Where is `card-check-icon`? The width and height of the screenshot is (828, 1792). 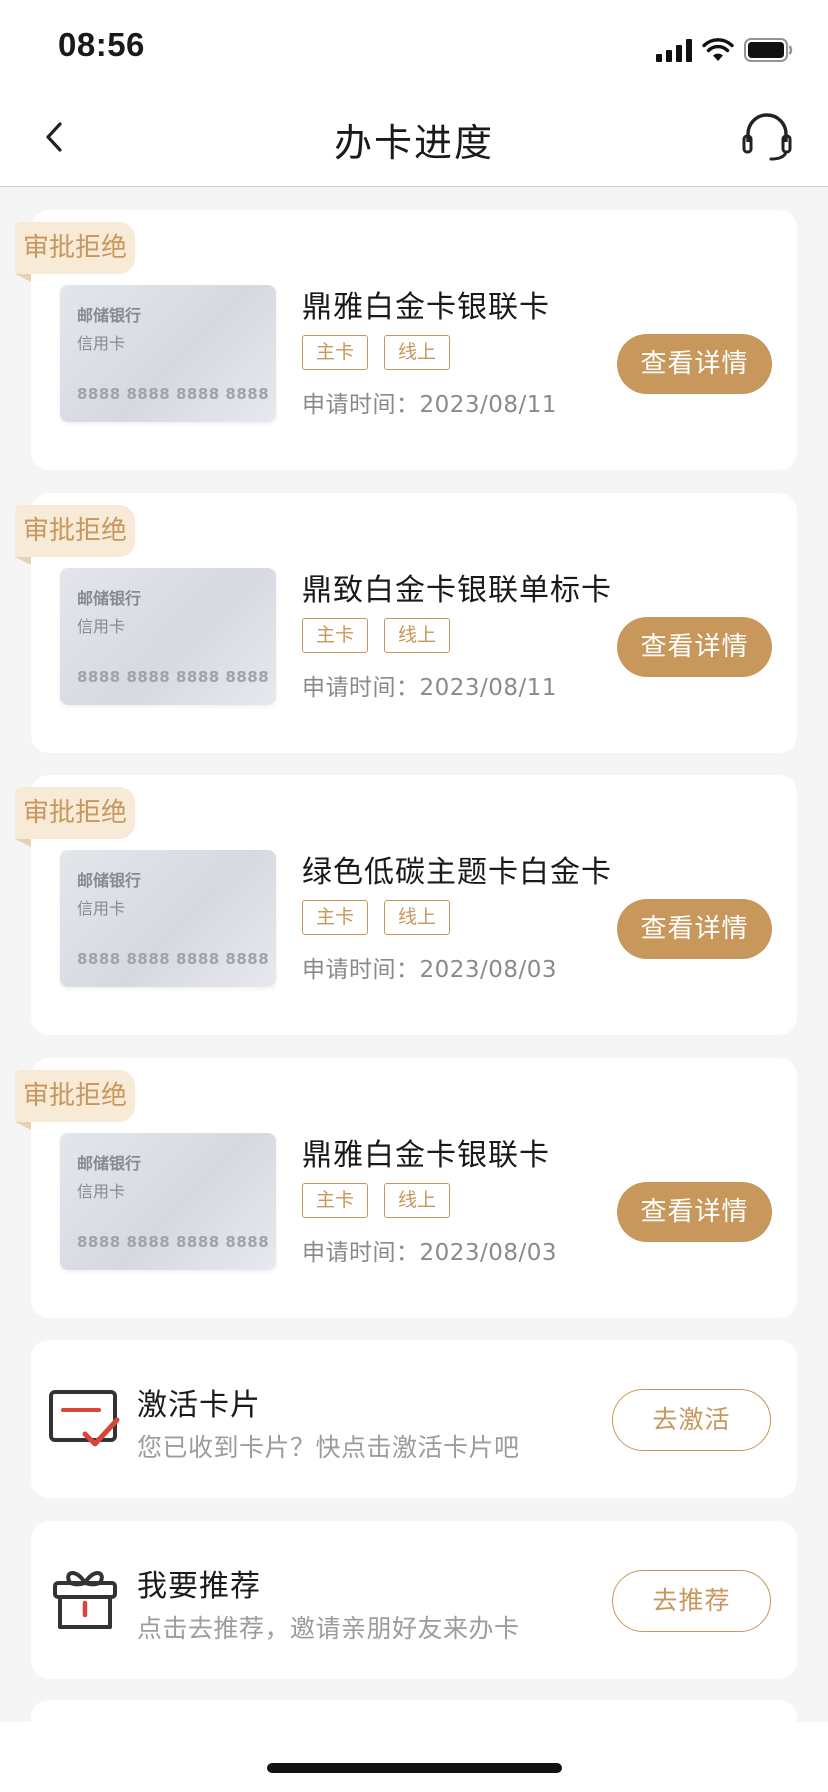
card-check-icon is located at coordinates (84, 1418).